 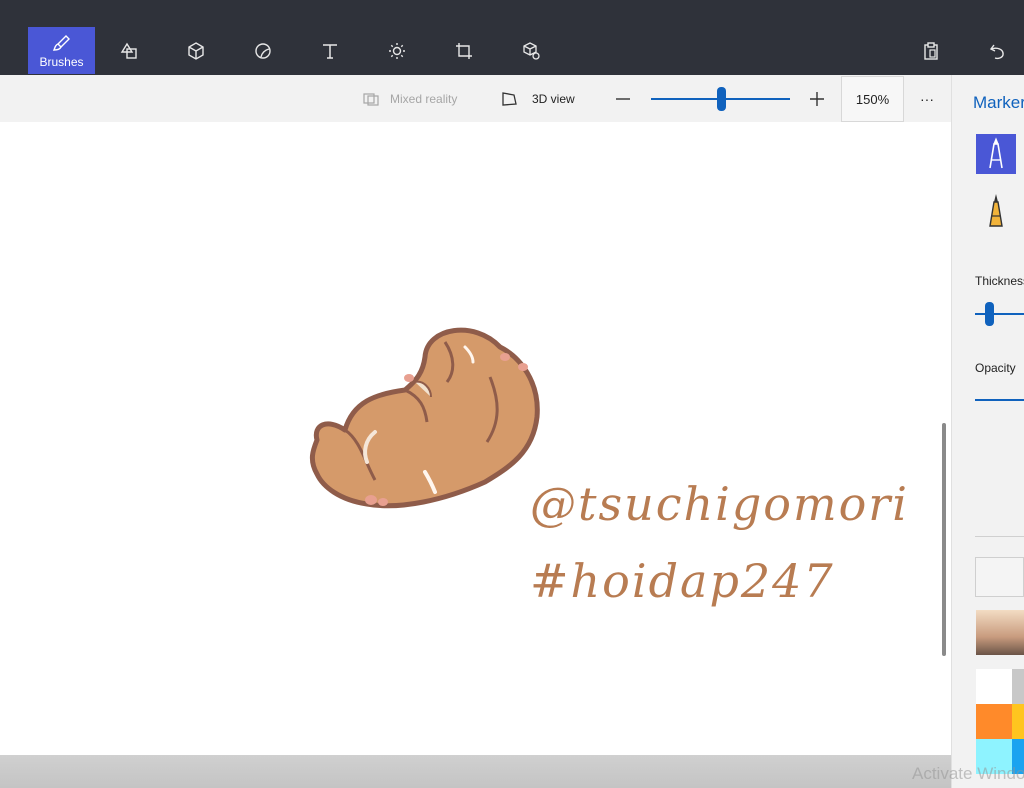 I want to click on canvas-icon, so click(x=463, y=50).